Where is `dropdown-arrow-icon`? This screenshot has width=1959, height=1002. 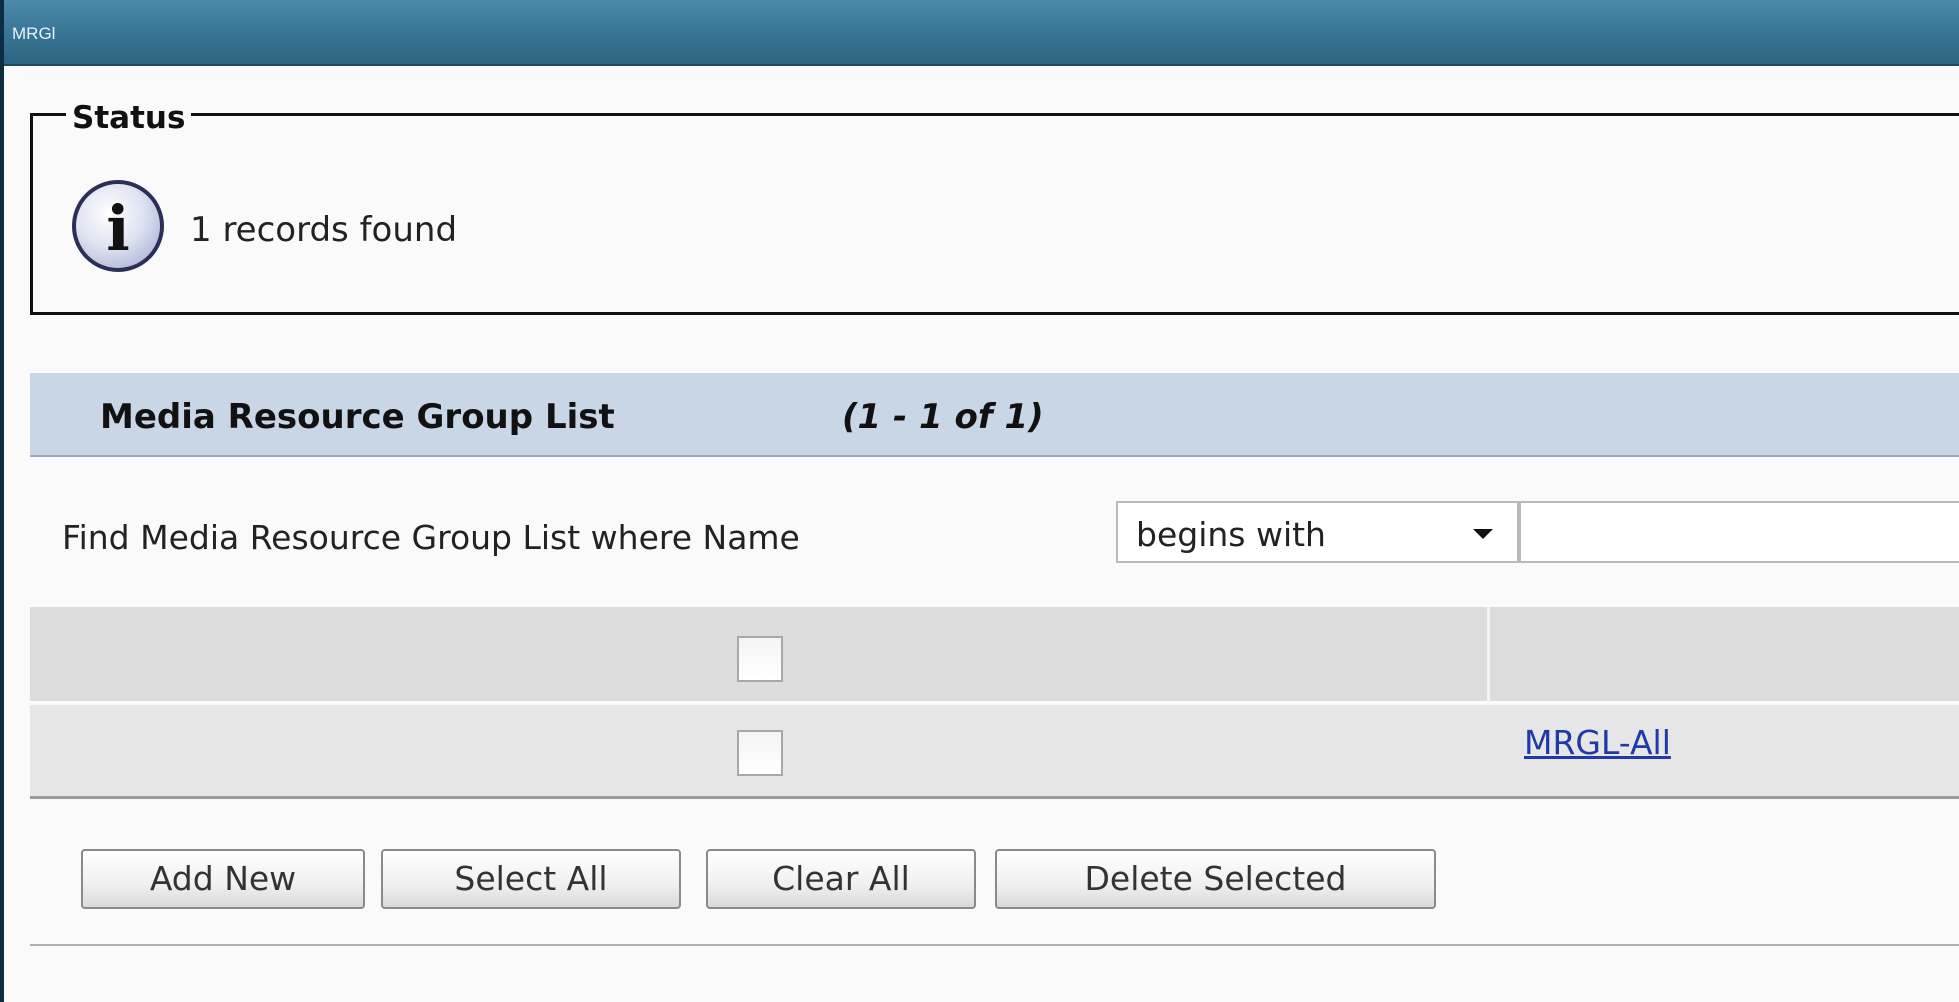
dropdown-arrow-icon is located at coordinates (1483, 534).